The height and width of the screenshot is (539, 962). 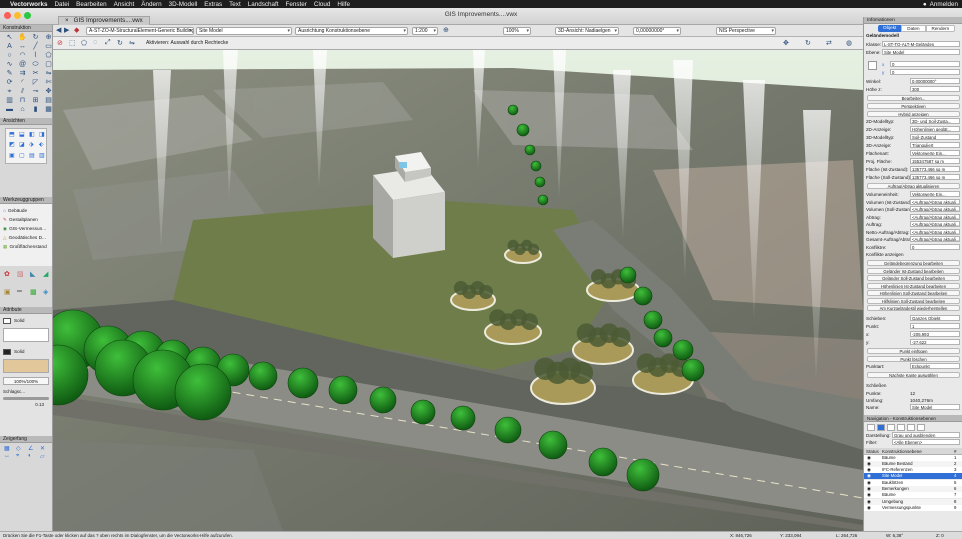 What do you see at coordinates (45, 456) in the screenshot?
I see `snap-working-plane-icon: ▱` at bounding box center [45, 456].